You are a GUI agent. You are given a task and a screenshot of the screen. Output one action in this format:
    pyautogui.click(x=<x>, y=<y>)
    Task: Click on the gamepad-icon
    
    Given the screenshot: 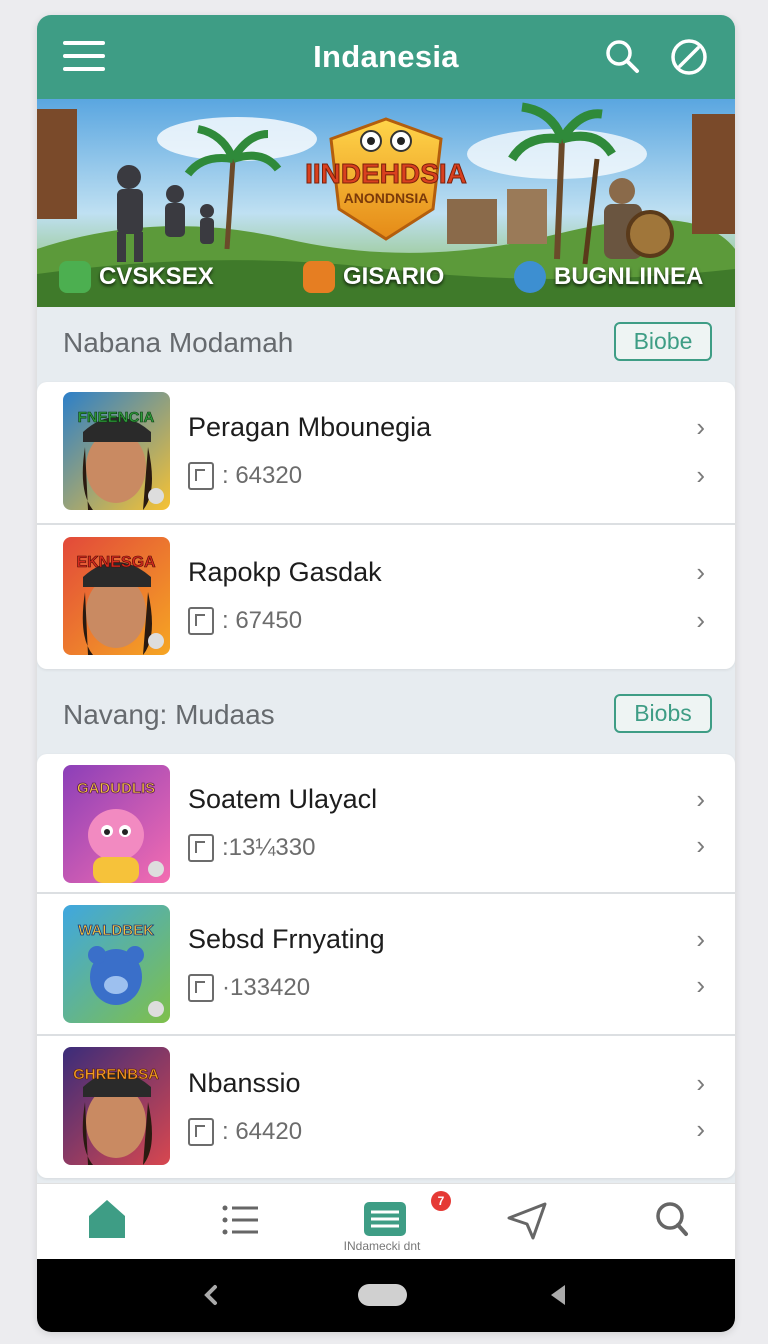 What is the action you would take?
    pyautogui.click(x=75, y=277)
    